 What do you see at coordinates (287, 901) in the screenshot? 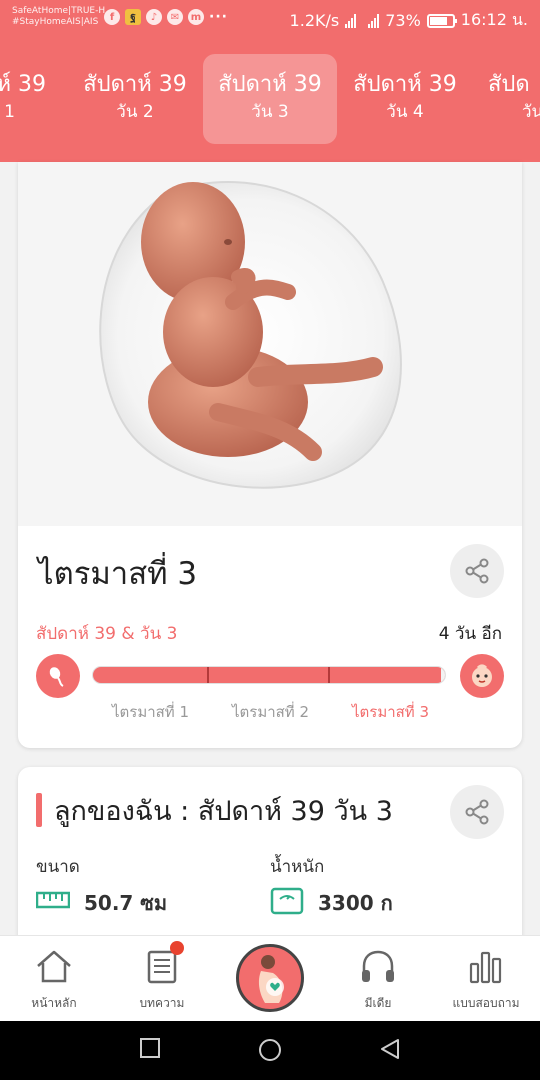
I see `scale-icon` at bounding box center [287, 901].